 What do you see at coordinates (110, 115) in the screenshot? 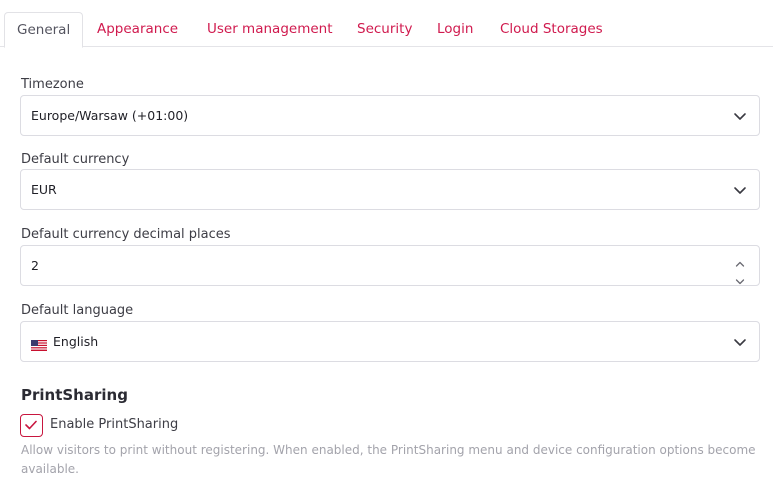
I see `timezone-value: Europe/Warsaw (+01:00)` at bounding box center [110, 115].